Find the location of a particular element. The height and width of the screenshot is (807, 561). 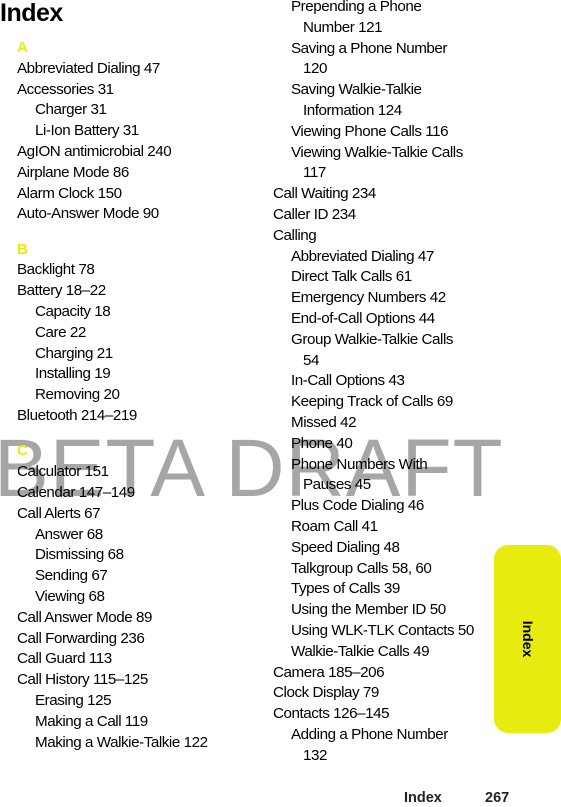

index-subentry-continuation: 117 is located at coordinates (314, 173).